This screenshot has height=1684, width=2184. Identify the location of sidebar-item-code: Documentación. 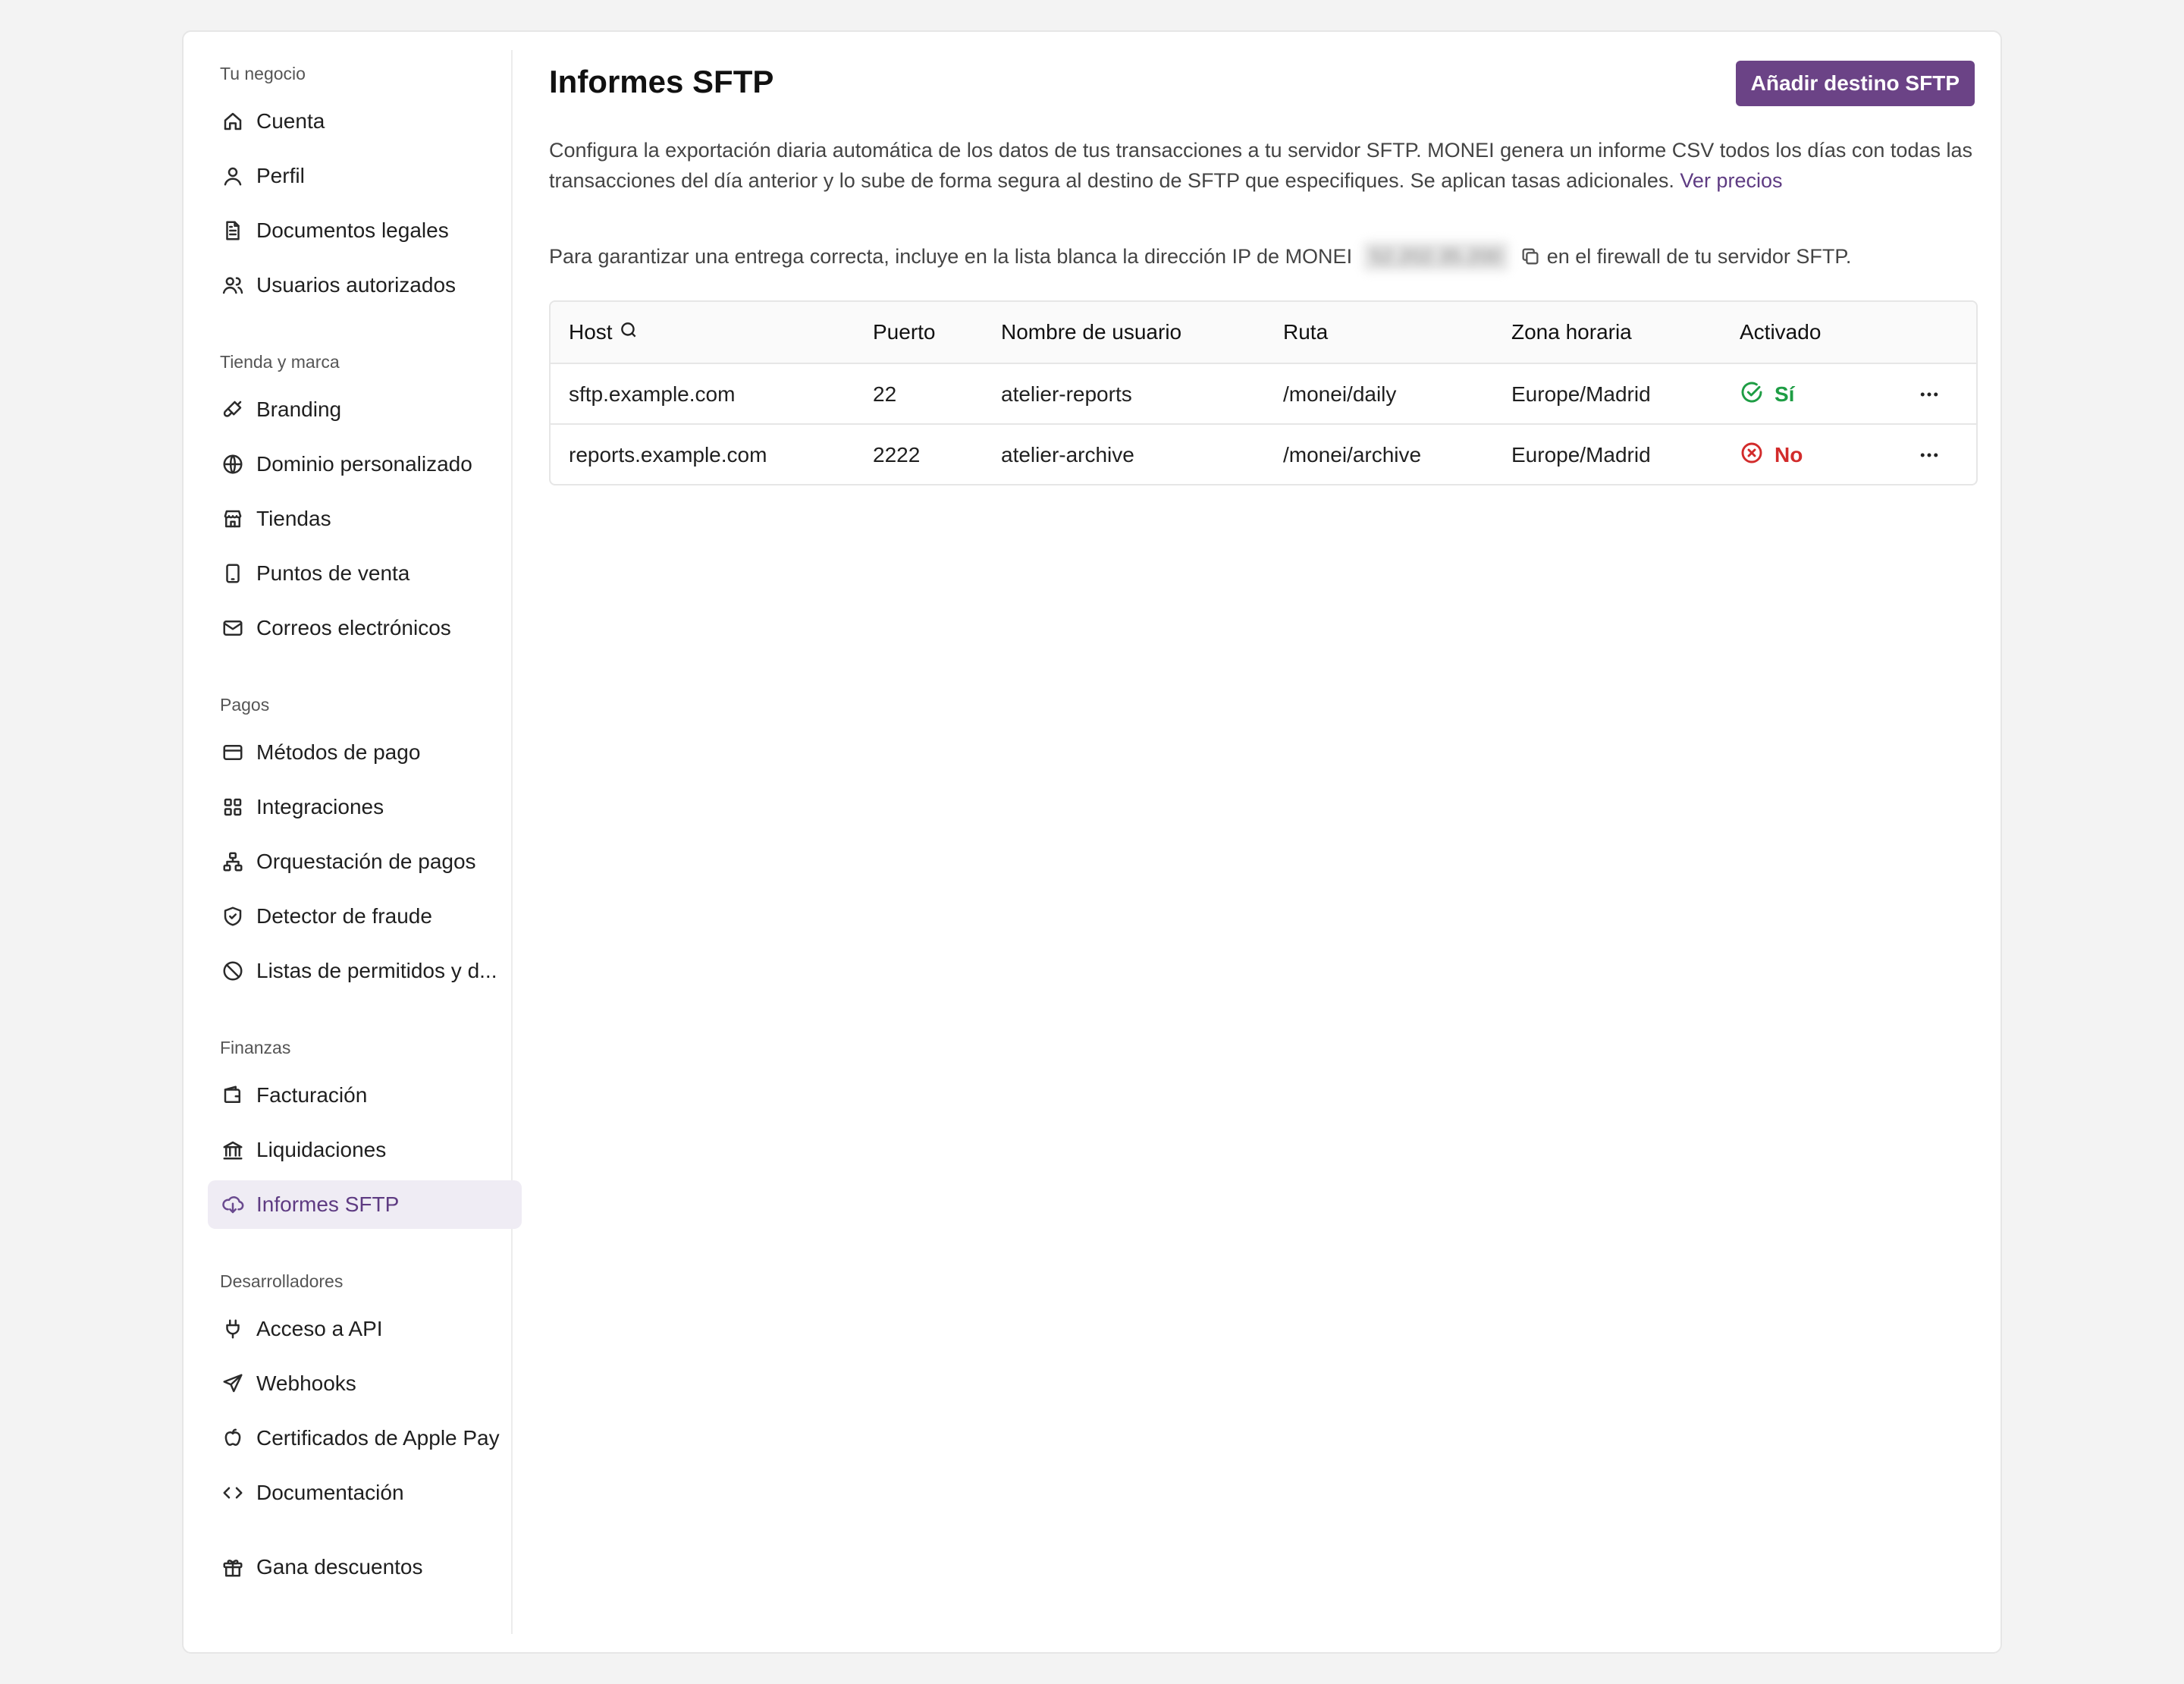
(365, 1493).